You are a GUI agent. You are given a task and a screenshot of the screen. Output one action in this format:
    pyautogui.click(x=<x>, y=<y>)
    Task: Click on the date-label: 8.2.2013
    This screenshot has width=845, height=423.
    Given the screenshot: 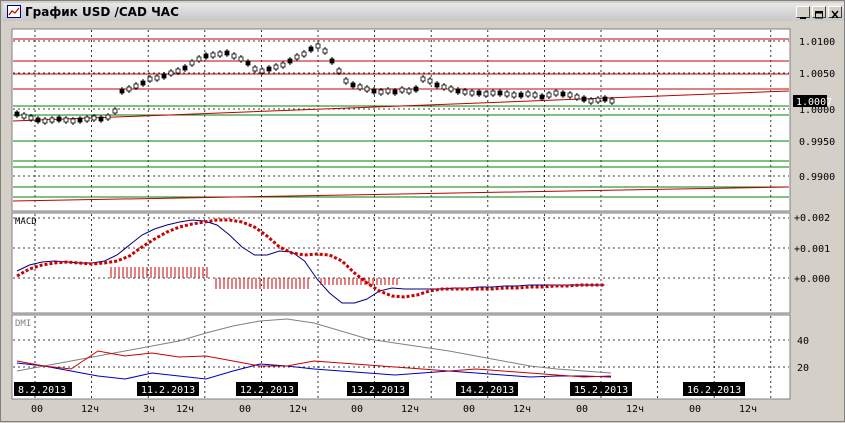 What is the action you would take?
    pyautogui.click(x=42, y=390)
    